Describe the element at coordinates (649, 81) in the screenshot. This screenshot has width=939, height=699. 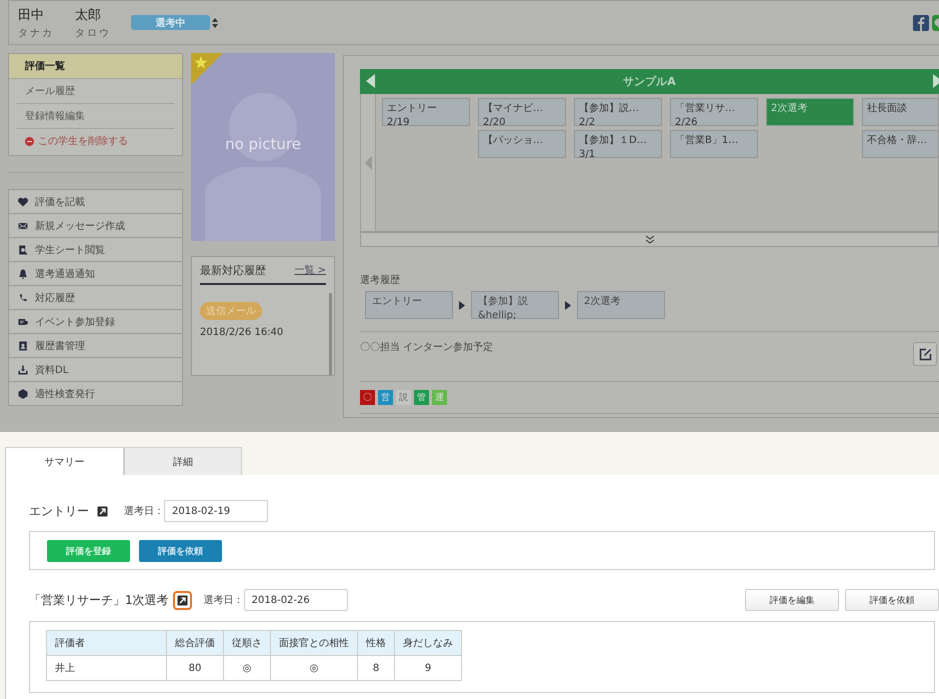
I see `stage-group-header: サンプルA` at that location.